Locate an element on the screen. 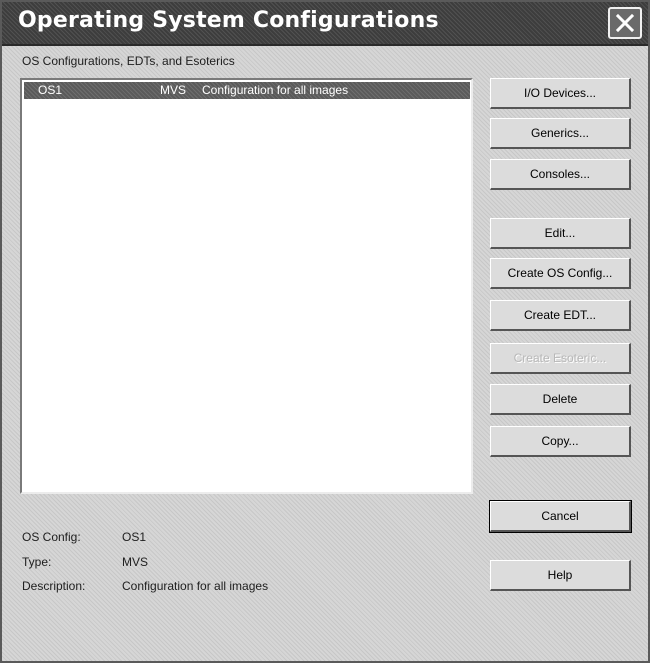 This screenshot has height=663, width=650. title-bar: Operating System Configurations is located at coordinates (325, 24).